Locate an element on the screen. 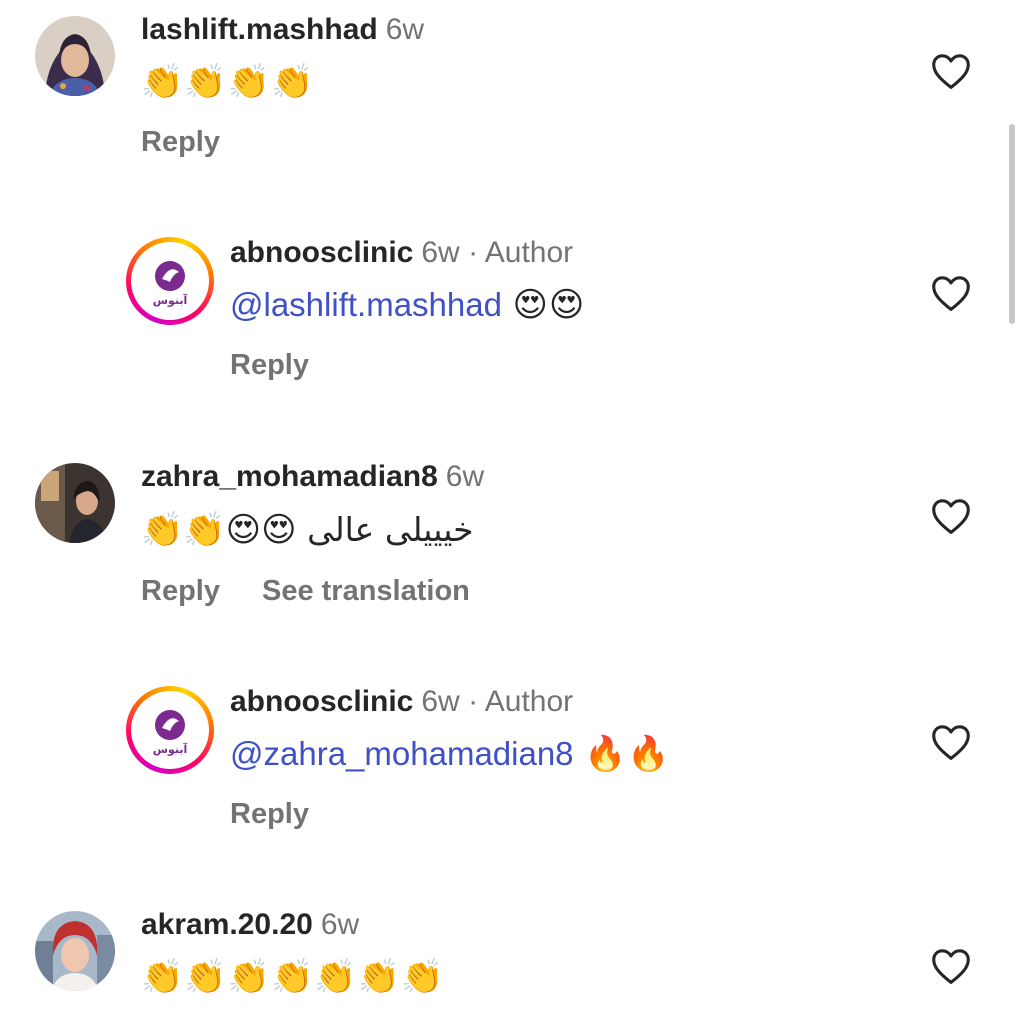 The width and height of the screenshot is (1024, 1020). comment-header: akram.20.20 6w is located at coordinates (250, 925).